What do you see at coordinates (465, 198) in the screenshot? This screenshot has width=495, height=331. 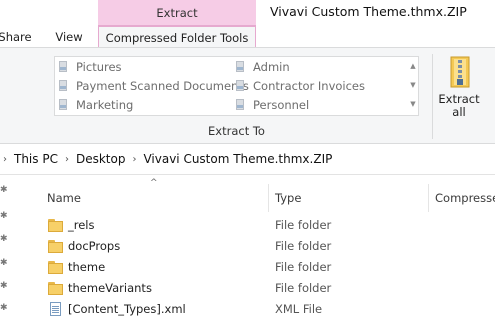 I see `column-header-compressed-size: Compresse` at bounding box center [465, 198].